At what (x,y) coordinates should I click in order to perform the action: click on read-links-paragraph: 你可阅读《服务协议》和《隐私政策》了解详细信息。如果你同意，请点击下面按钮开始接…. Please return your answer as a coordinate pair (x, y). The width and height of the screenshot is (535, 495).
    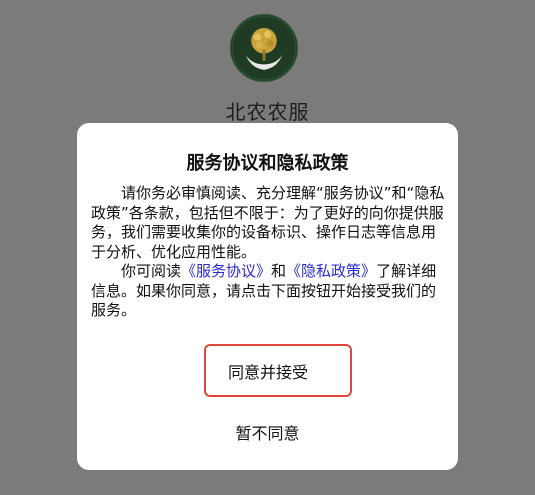
    Looking at the image, I should click on (268, 291).